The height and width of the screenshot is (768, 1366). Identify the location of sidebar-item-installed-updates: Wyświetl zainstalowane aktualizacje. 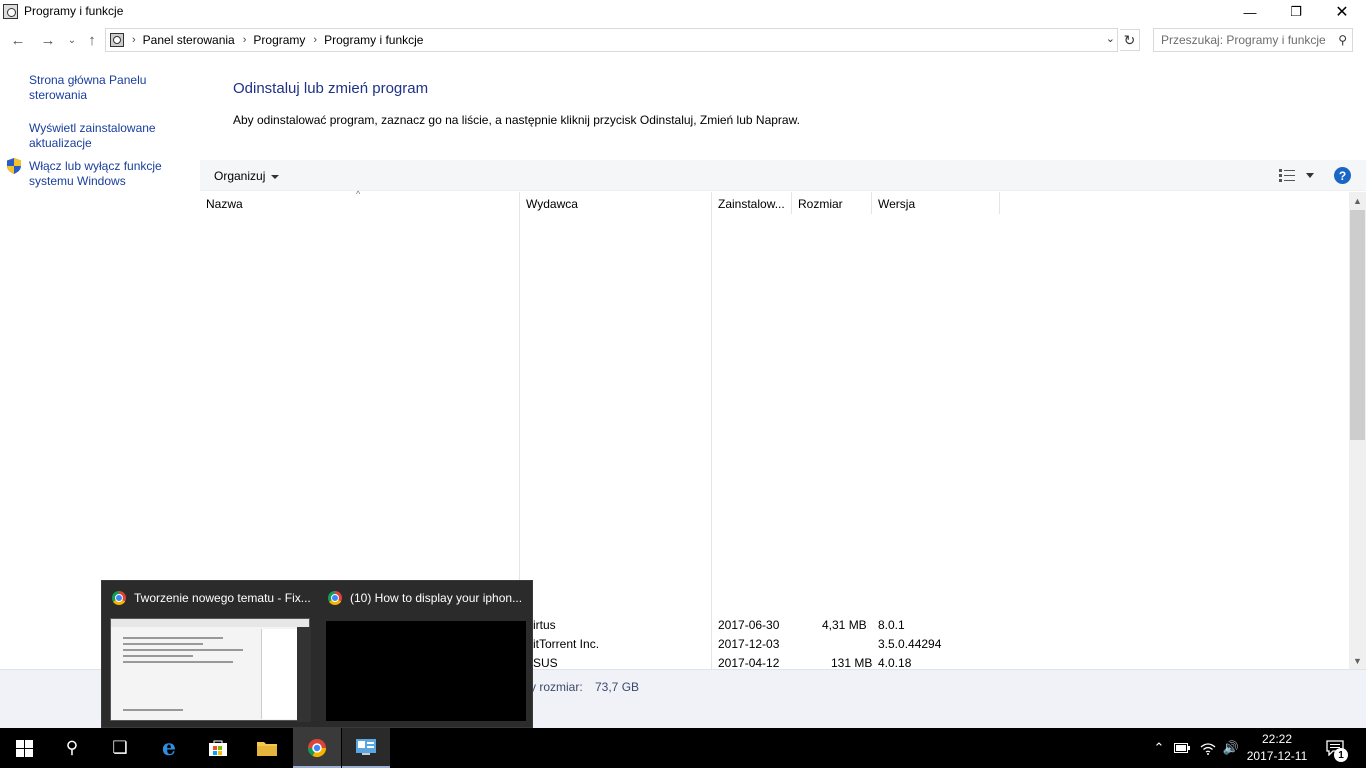
(104, 136).